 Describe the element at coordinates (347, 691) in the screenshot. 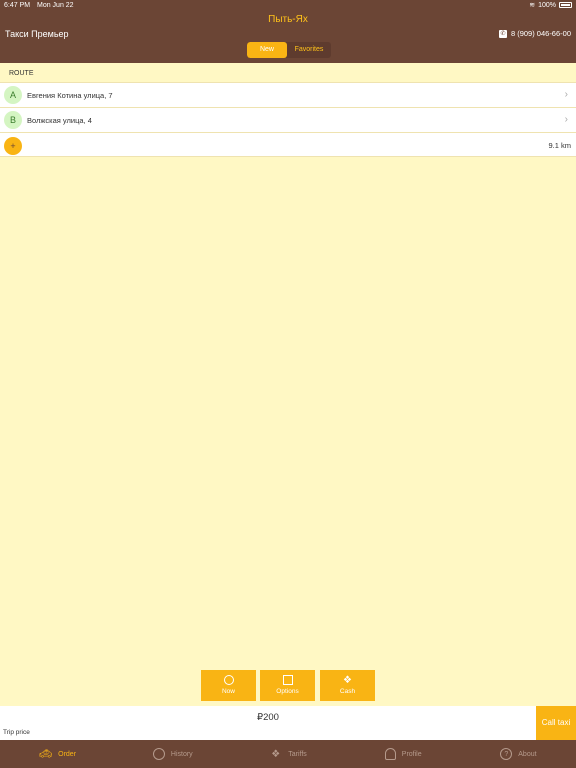

I see `cash-label: Cash` at that location.